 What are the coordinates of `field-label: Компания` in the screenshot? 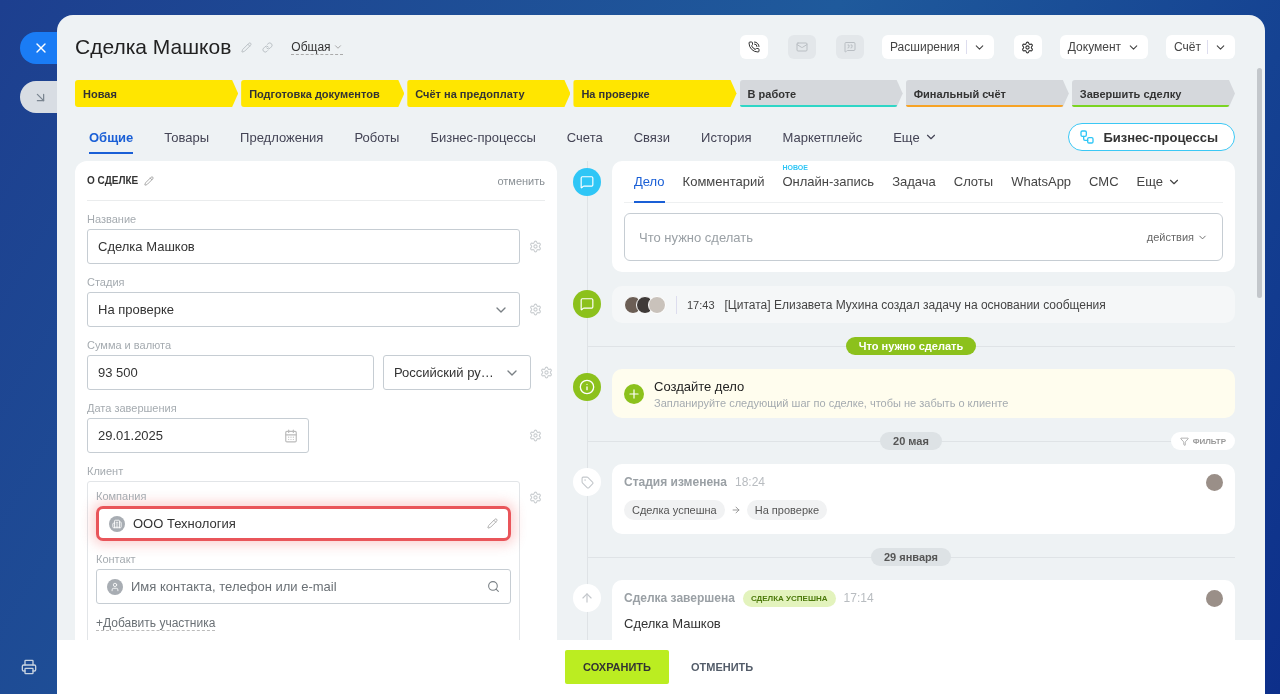 It's located at (122, 496).